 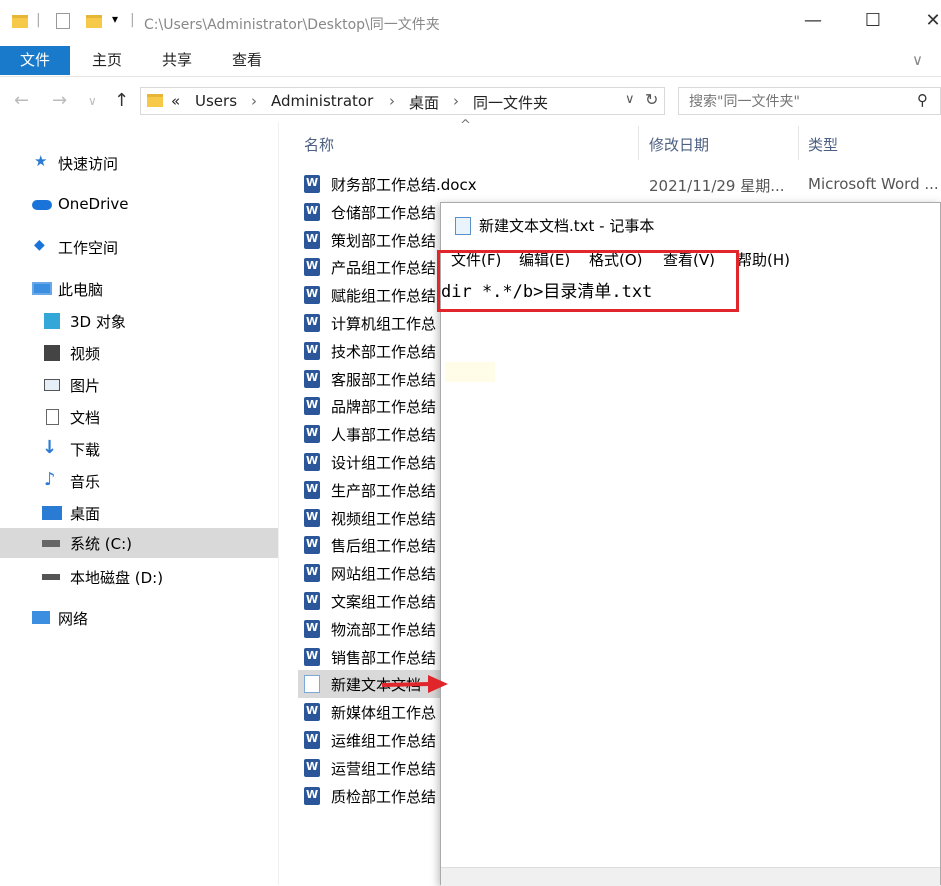 What do you see at coordinates (384, 407) in the screenshot?
I see `file-name: 品牌部工作总结` at bounding box center [384, 407].